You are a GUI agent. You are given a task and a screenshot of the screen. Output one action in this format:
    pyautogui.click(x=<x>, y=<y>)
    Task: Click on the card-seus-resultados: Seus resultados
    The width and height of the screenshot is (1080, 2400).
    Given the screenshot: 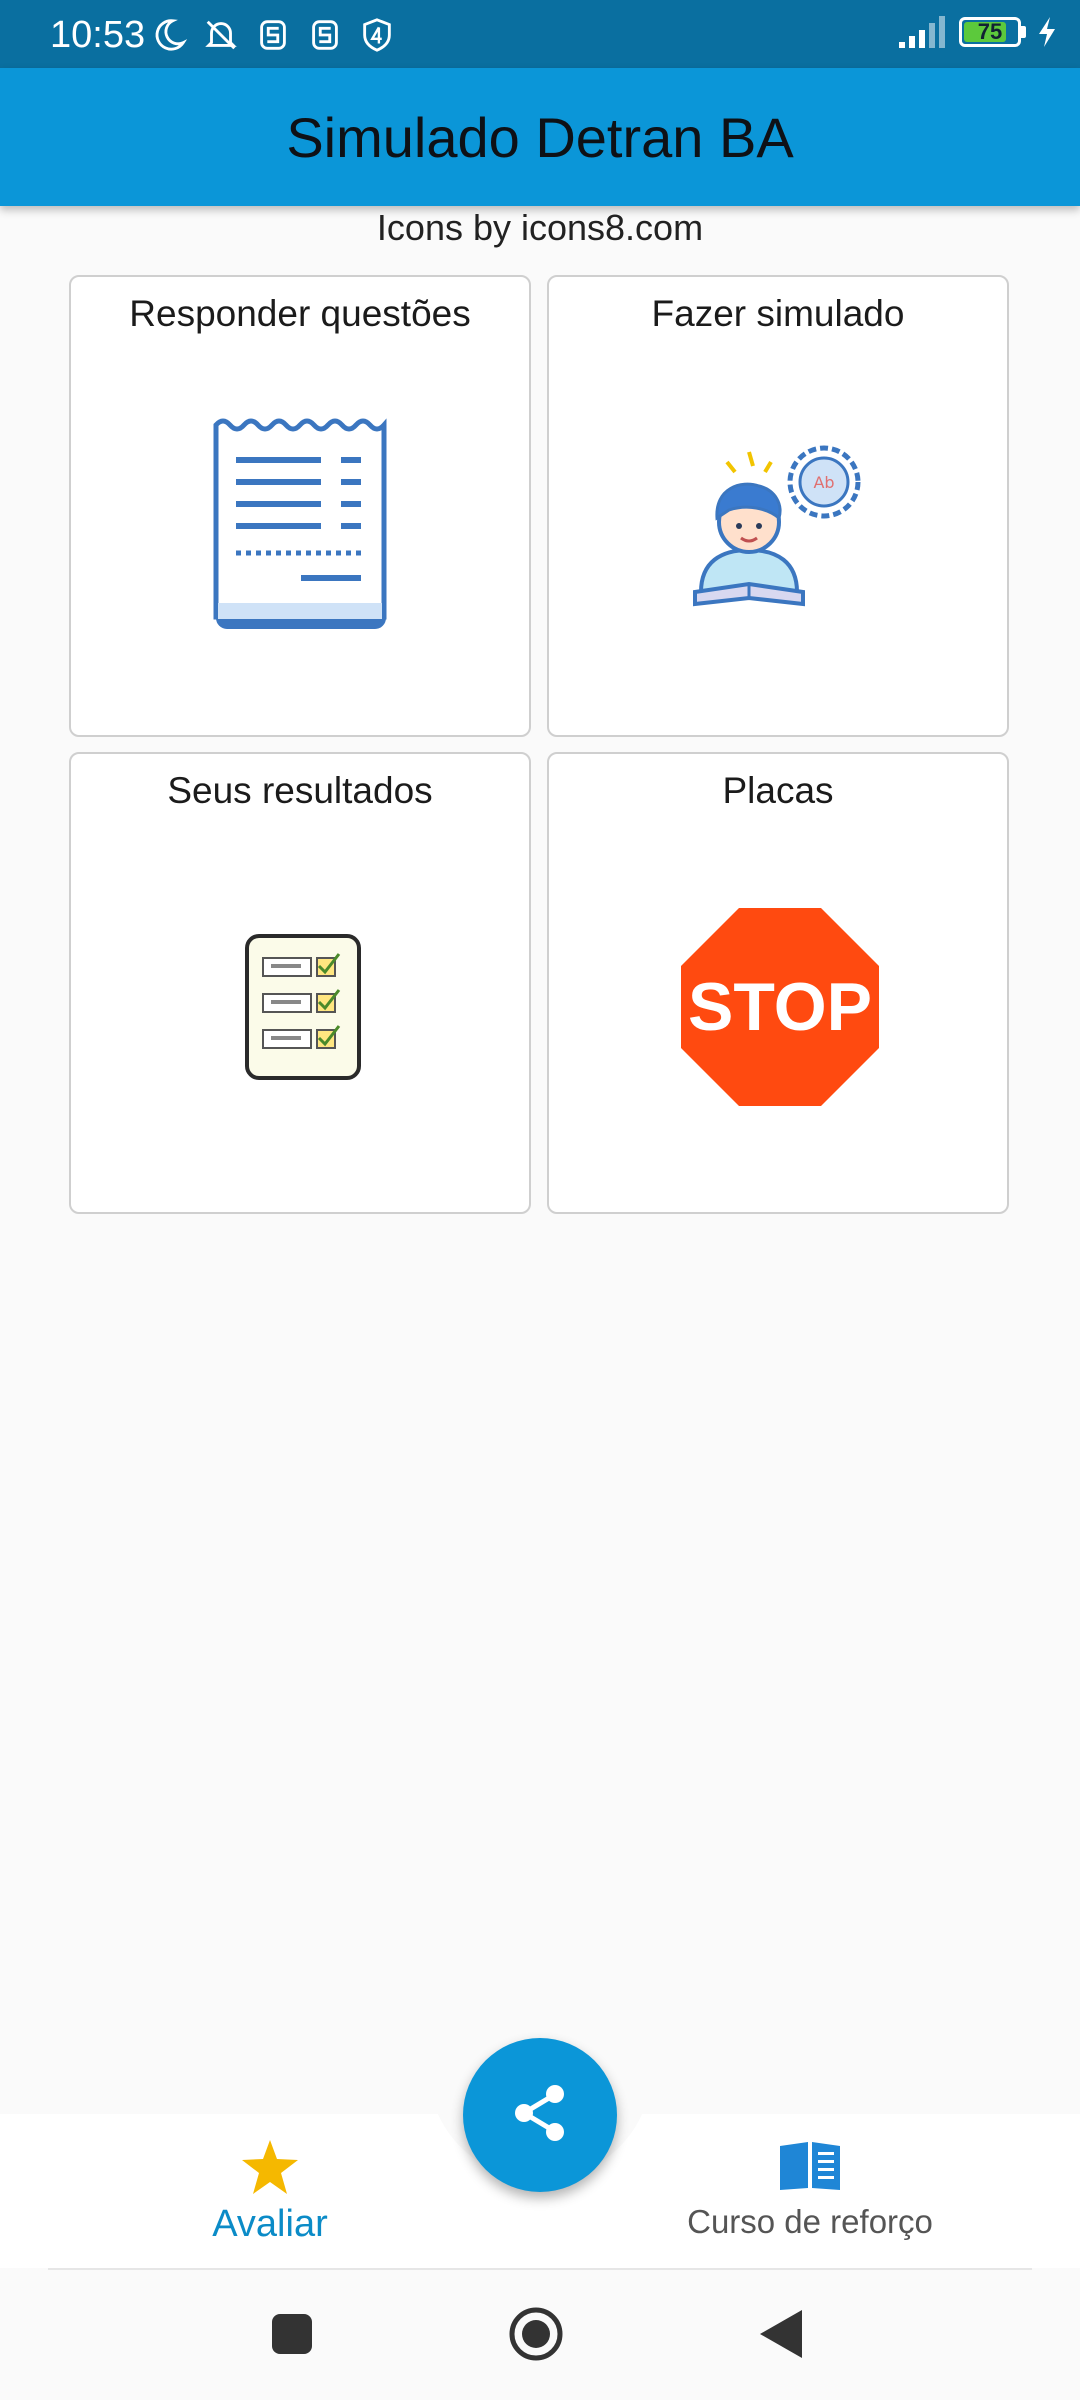 What is the action you would take?
    pyautogui.click(x=300, y=983)
    